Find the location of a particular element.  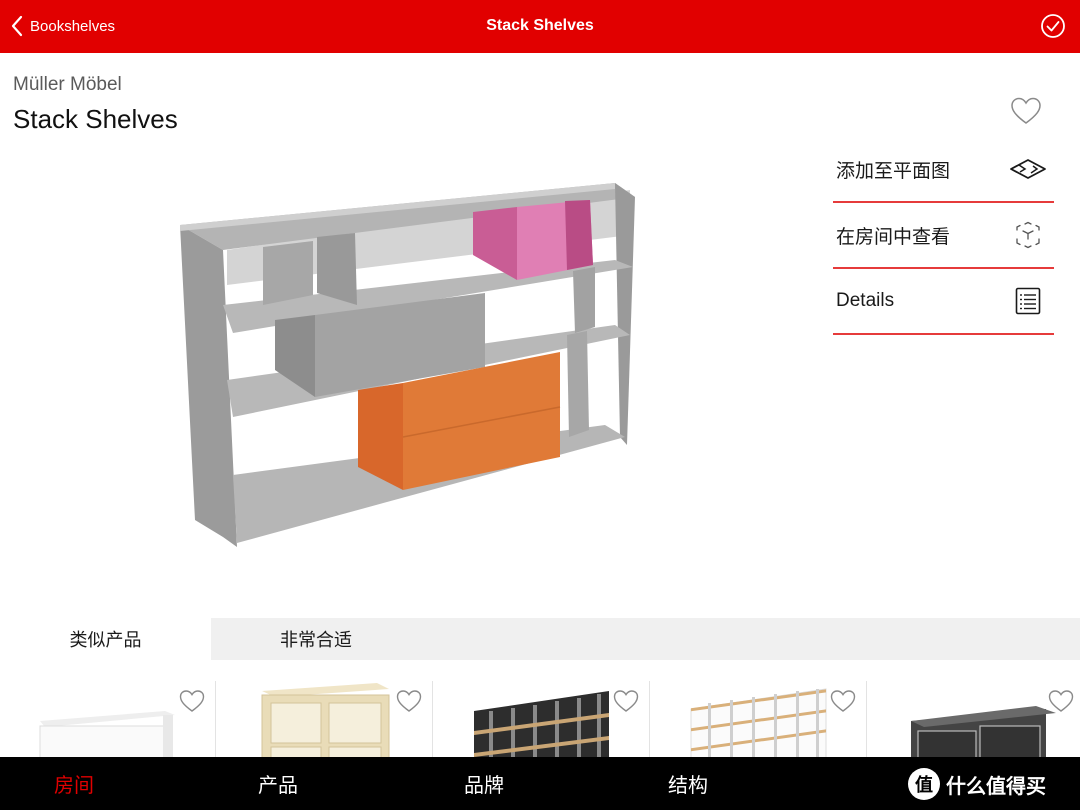

top-navigation-bar: Bookshelves Stack Shelves is located at coordinates (540, 26).